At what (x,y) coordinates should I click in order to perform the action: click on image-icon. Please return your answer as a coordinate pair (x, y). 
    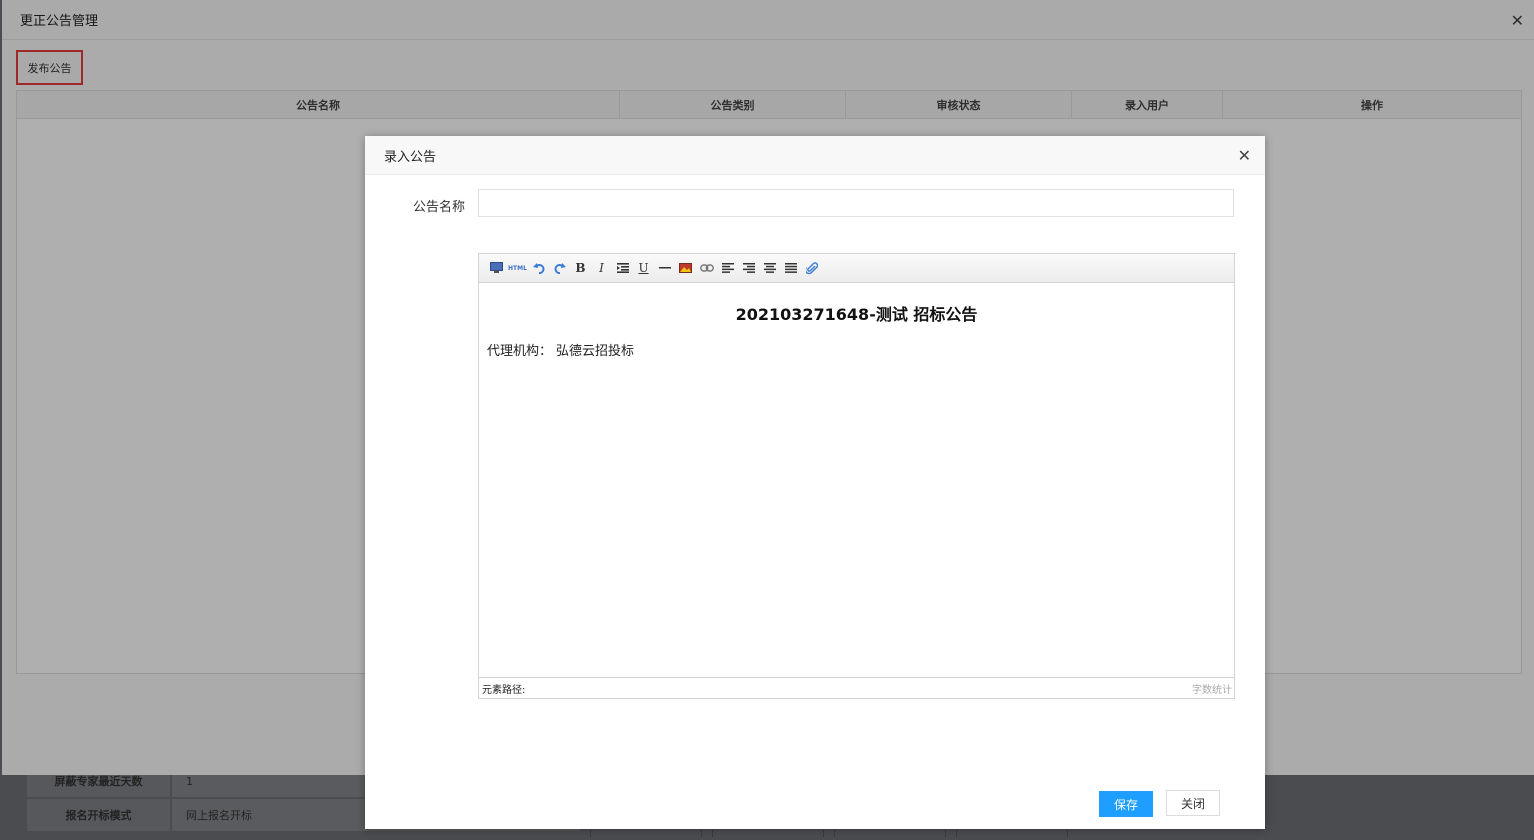
    Looking at the image, I should click on (685, 268).